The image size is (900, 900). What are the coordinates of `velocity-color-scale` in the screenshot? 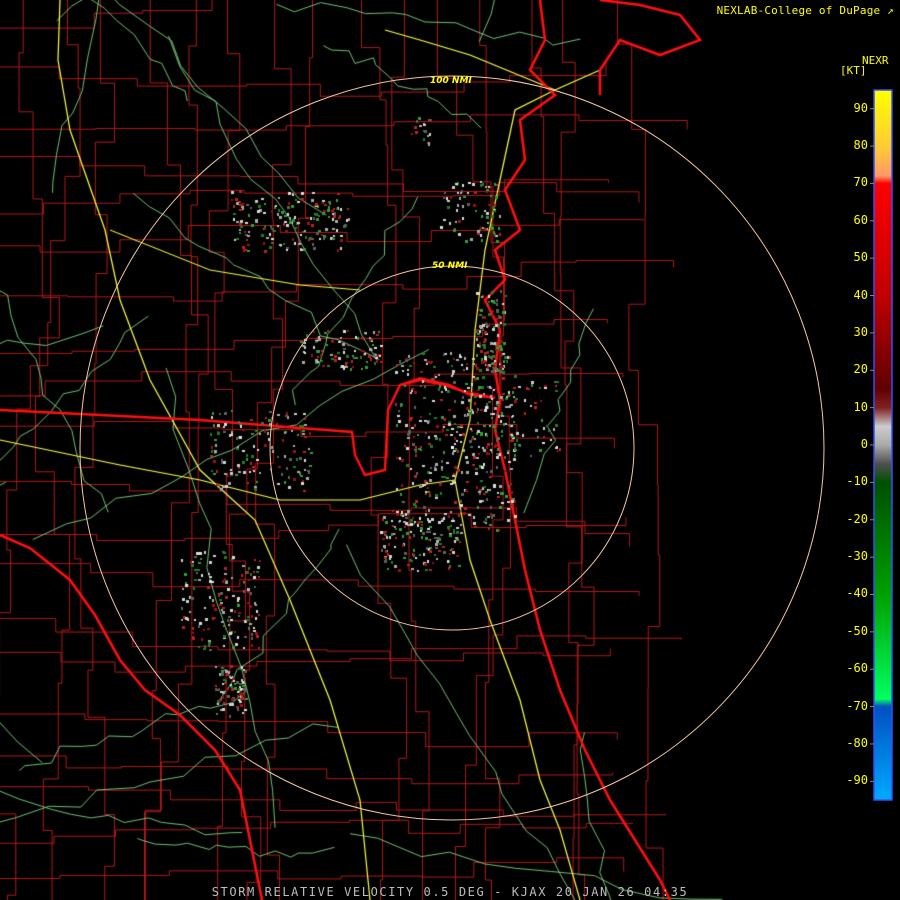 It's located at (881, 445).